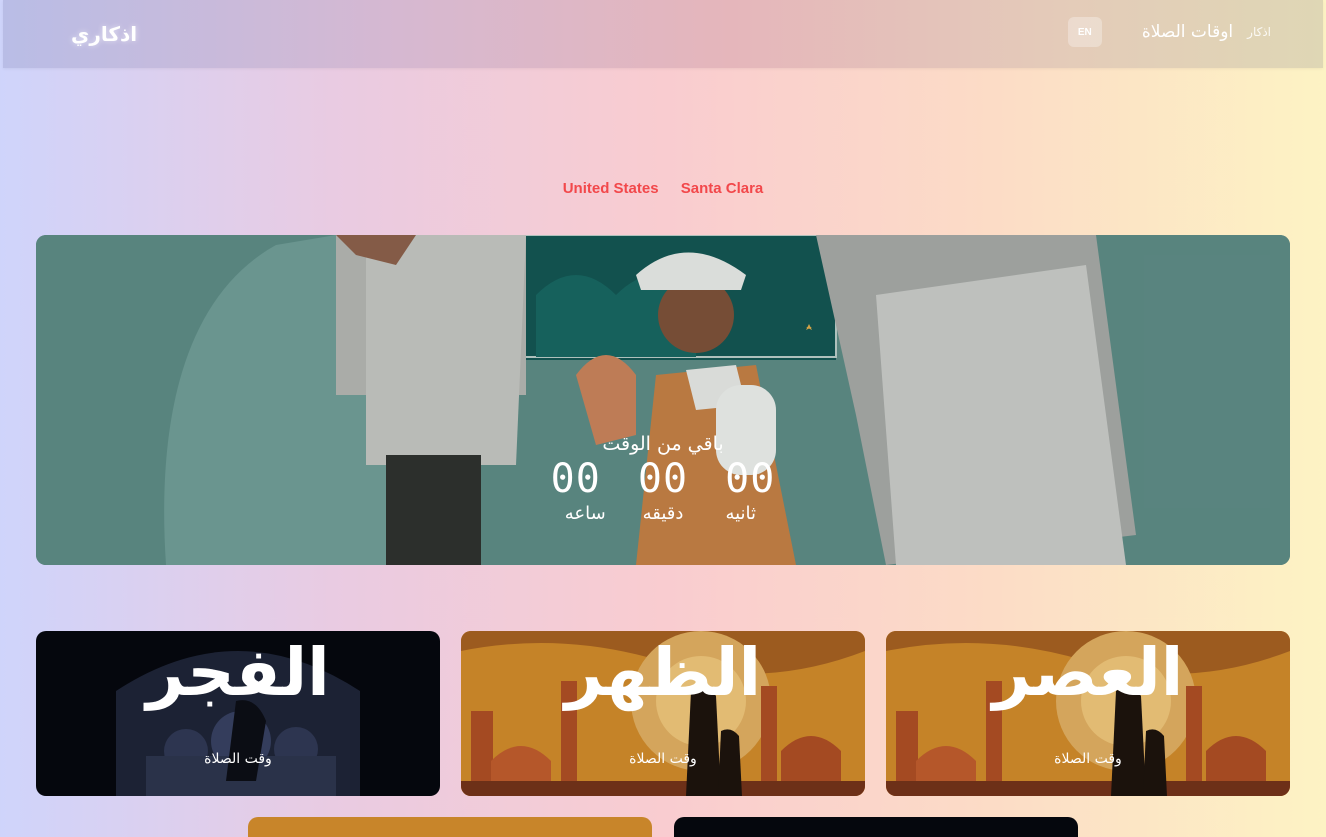 This screenshot has height=837, width=1326. Describe the element at coordinates (722, 188) in the screenshot. I see `location-city: Santa Clara` at that location.